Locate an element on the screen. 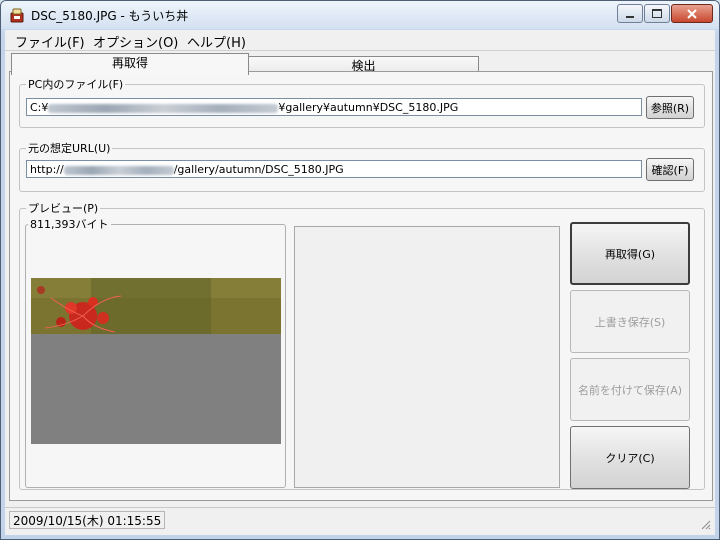  preview-image is located at coordinates (156, 361).